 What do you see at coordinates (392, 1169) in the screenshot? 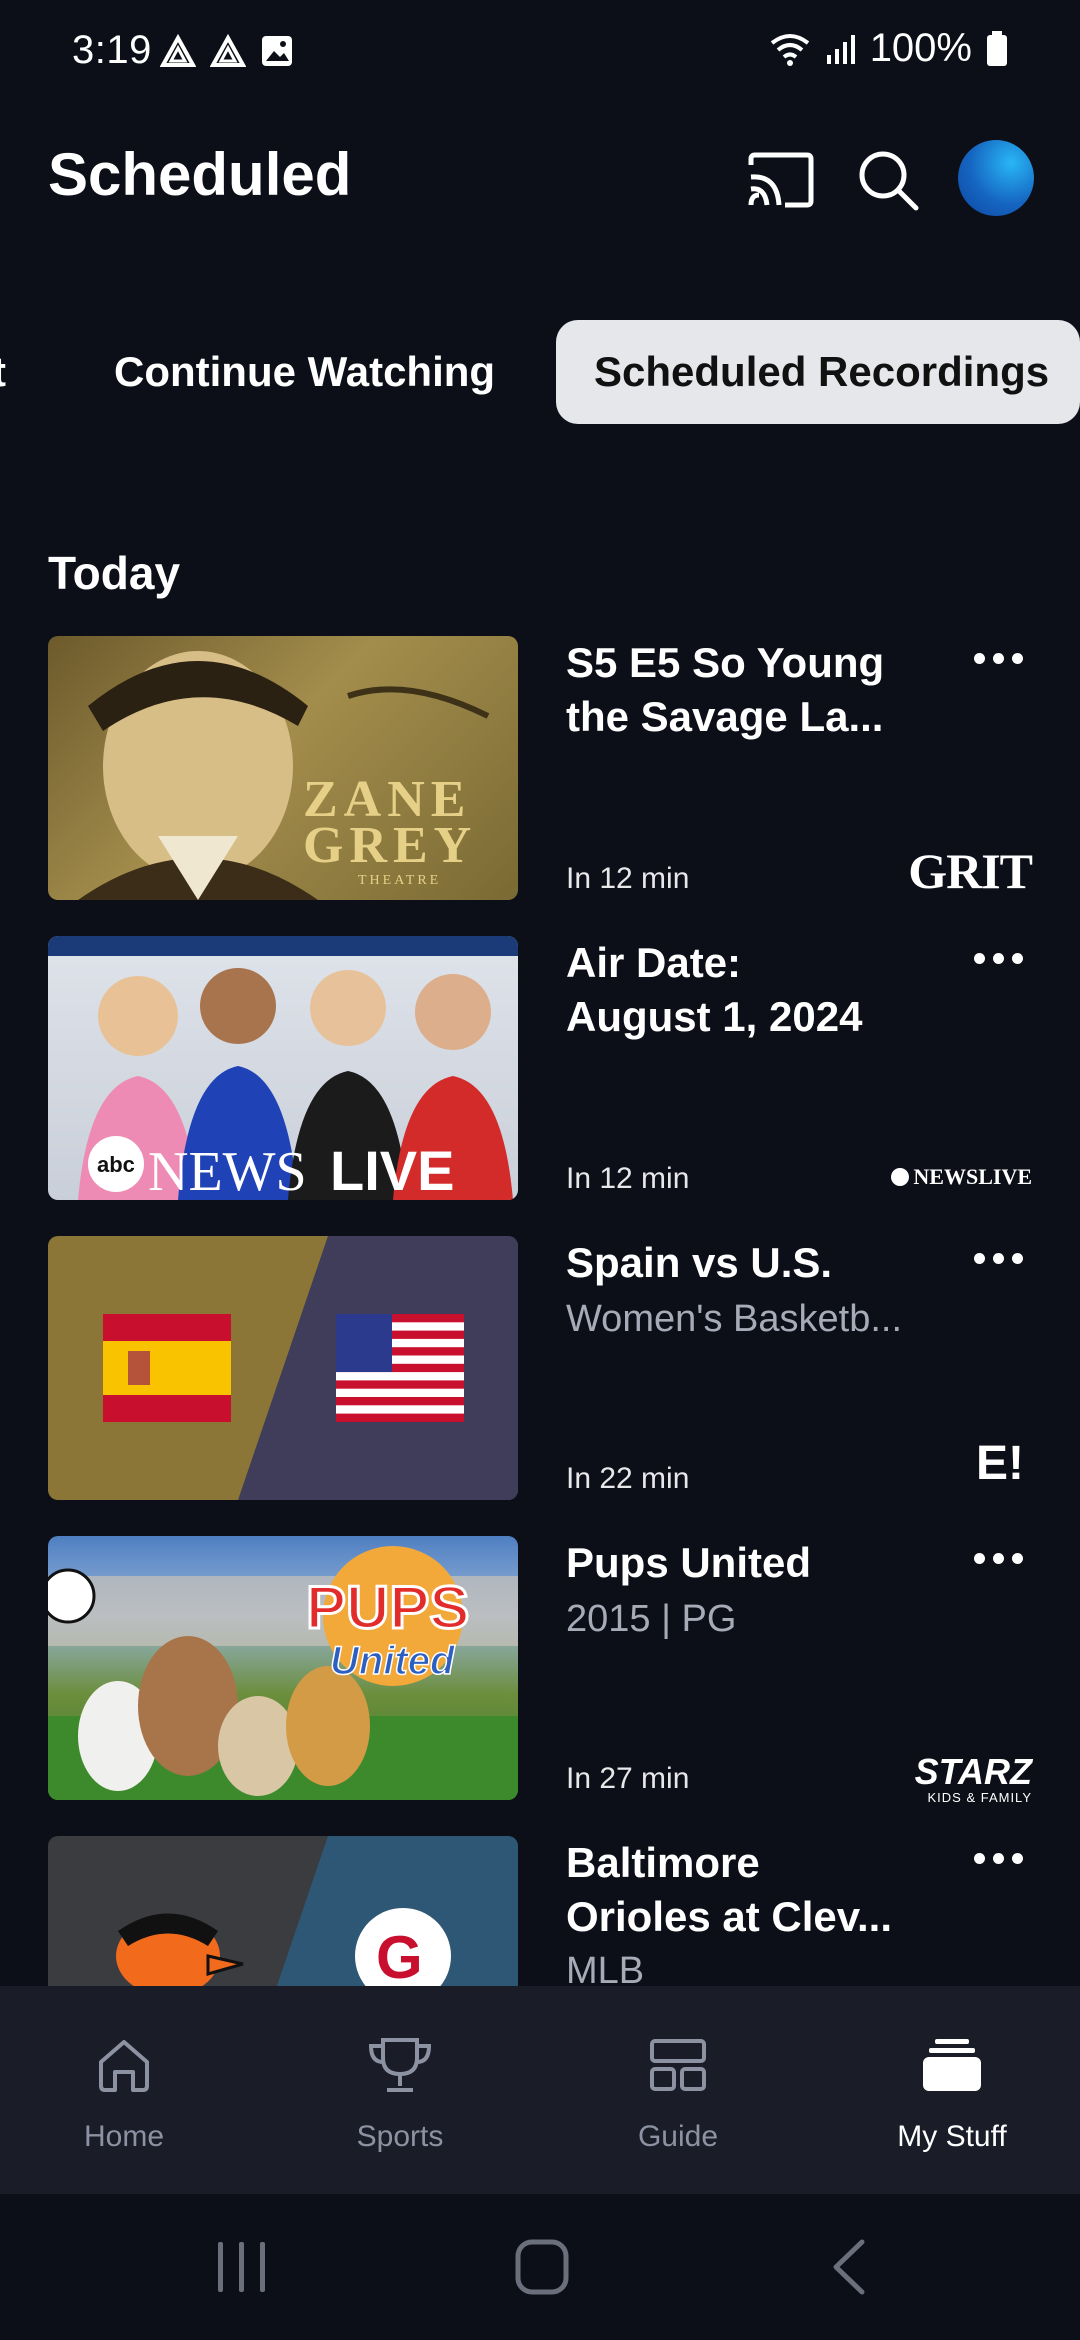
I see `thumb-text: LIVE` at bounding box center [392, 1169].